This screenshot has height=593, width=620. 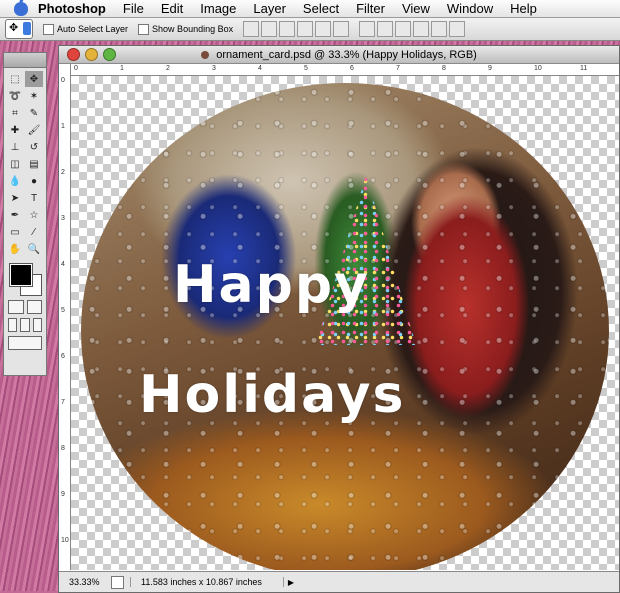 What do you see at coordinates (168, 68) in the screenshot?
I see `ruler-tick-label: 2` at bounding box center [168, 68].